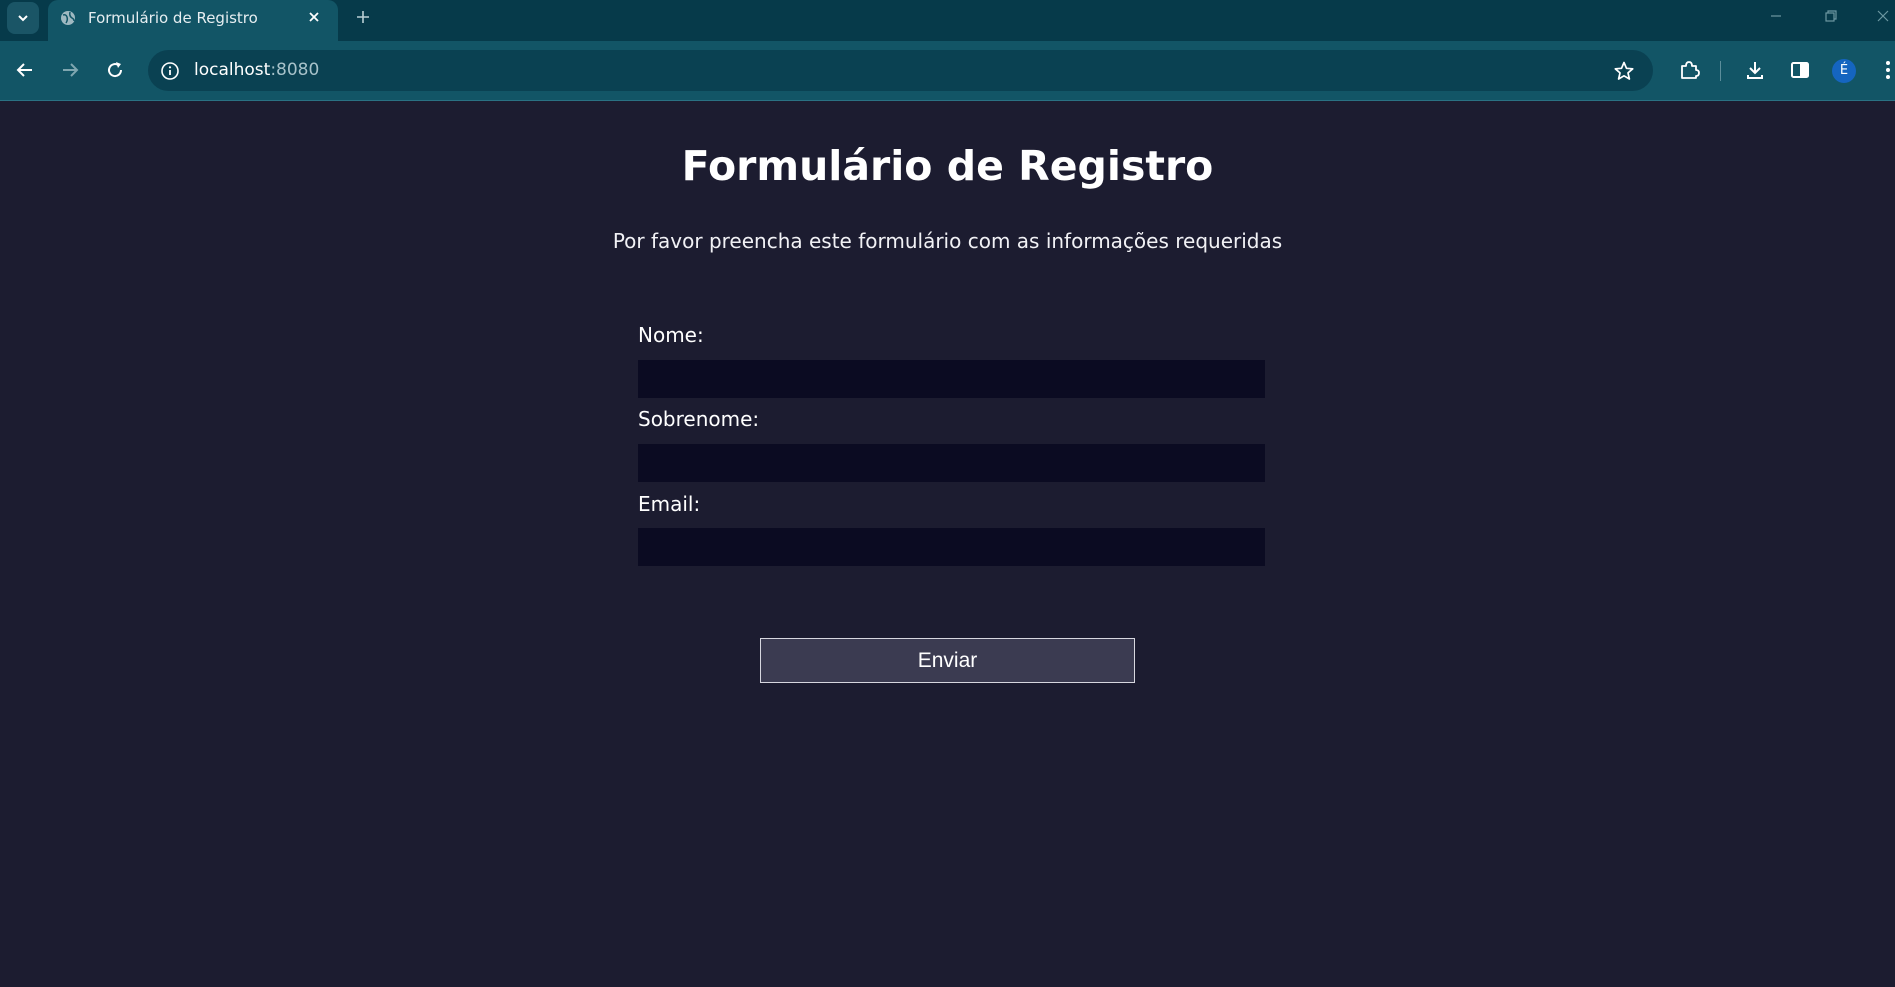 The image size is (1895, 987). What do you see at coordinates (295, 70) in the screenshot?
I see `url-port: :8080` at bounding box center [295, 70].